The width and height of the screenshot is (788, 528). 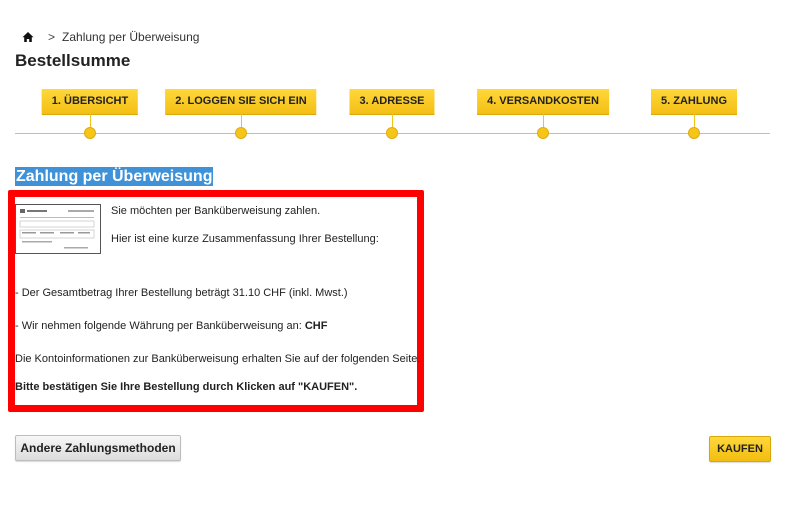 What do you see at coordinates (131, 37) in the screenshot?
I see `breadcrumb-current: Zahlung per Überweisung` at bounding box center [131, 37].